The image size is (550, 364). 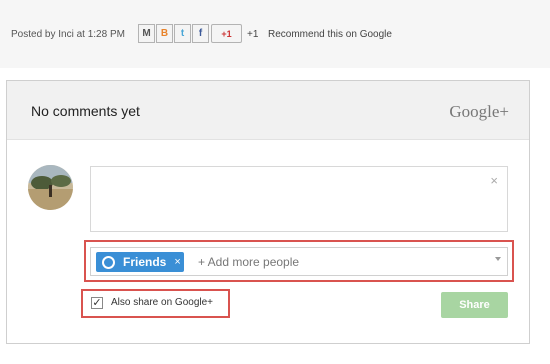 What do you see at coordinates (226, 33) in the screenshot?
I see `google-plus-one-button: +1` at bounding box center [226, 33].